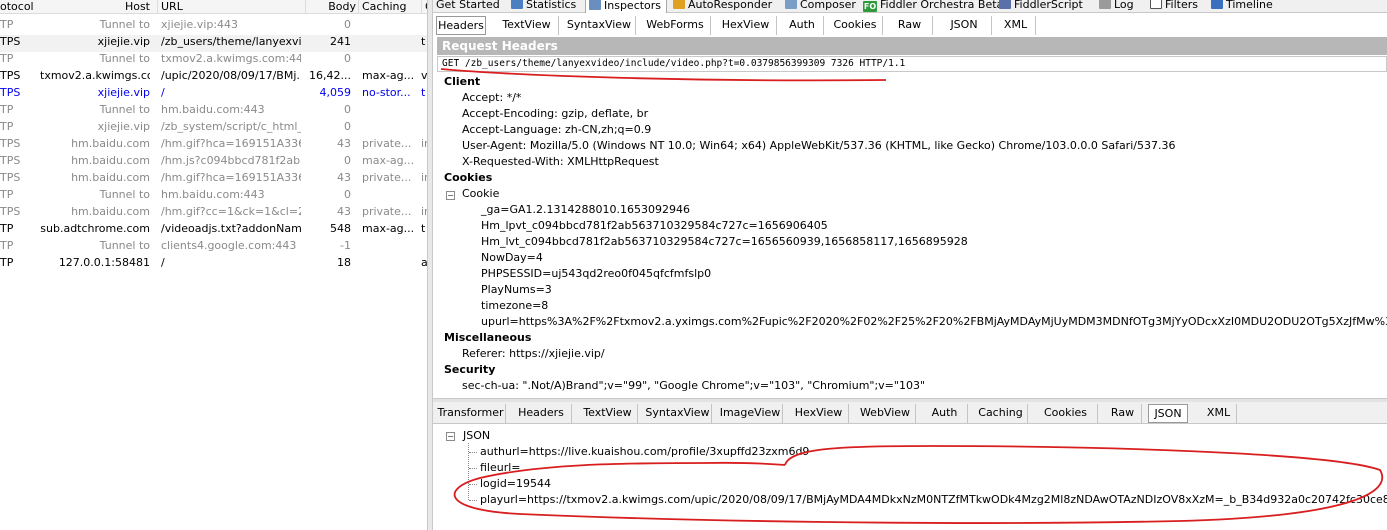 The image size is (1387, 530). Describe the element at coordinates (1123, 413) in the screenshot. I see `response-tab-raw: Raw` at that location.